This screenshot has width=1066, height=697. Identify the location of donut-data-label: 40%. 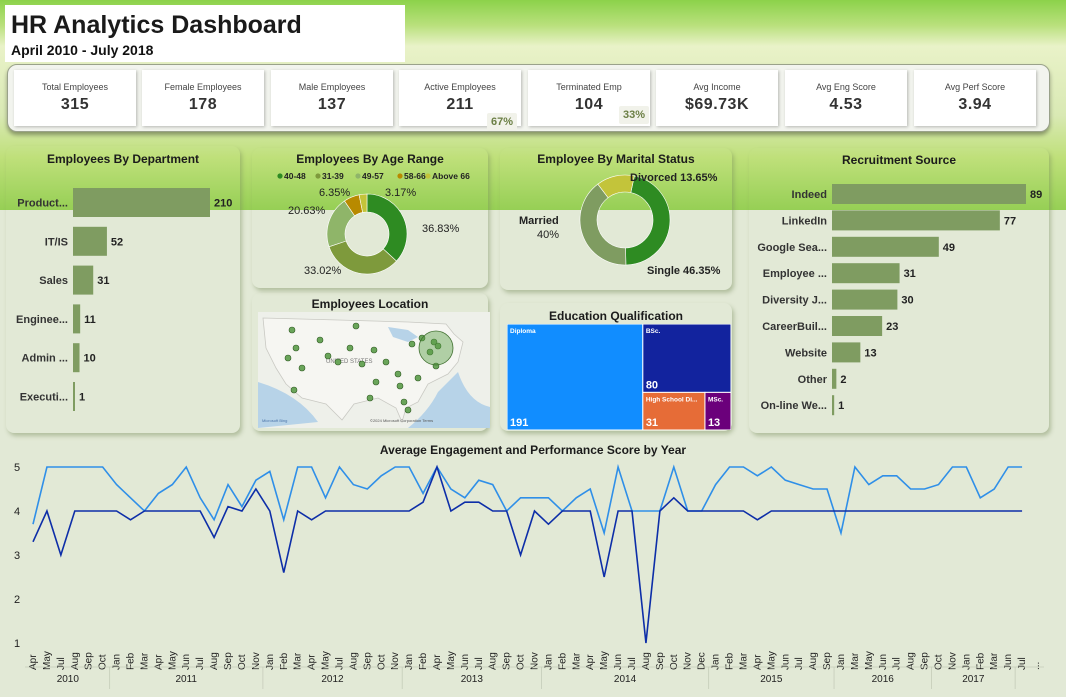
(548, 235).